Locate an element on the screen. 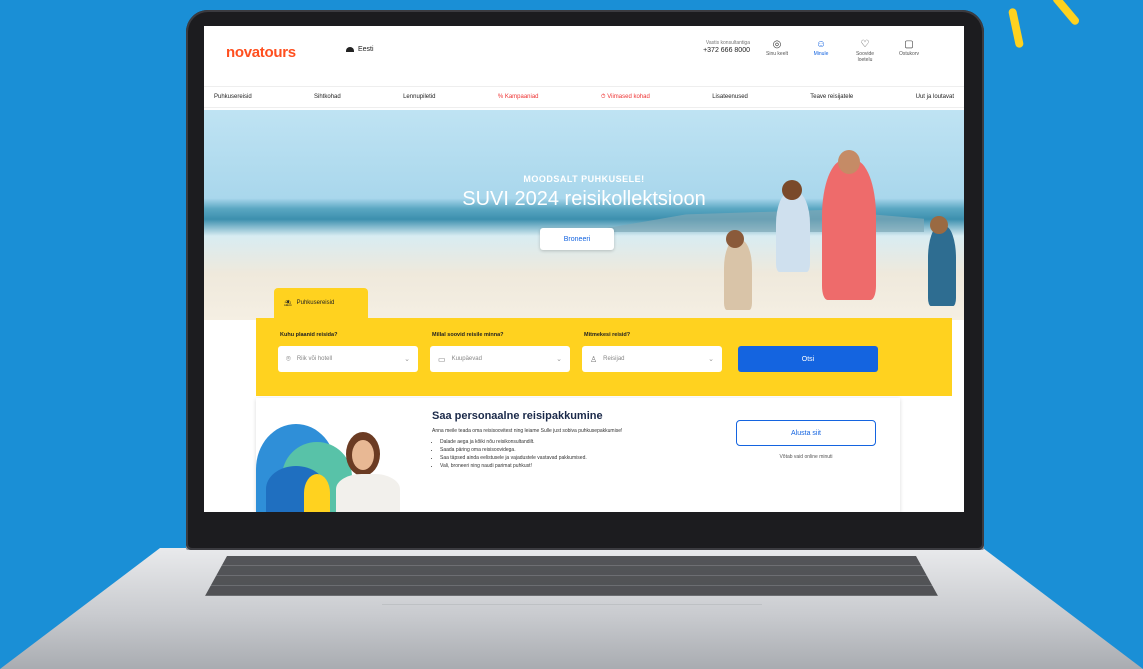  start-here-button: Alusta siit is located at coordinates (806, 433).